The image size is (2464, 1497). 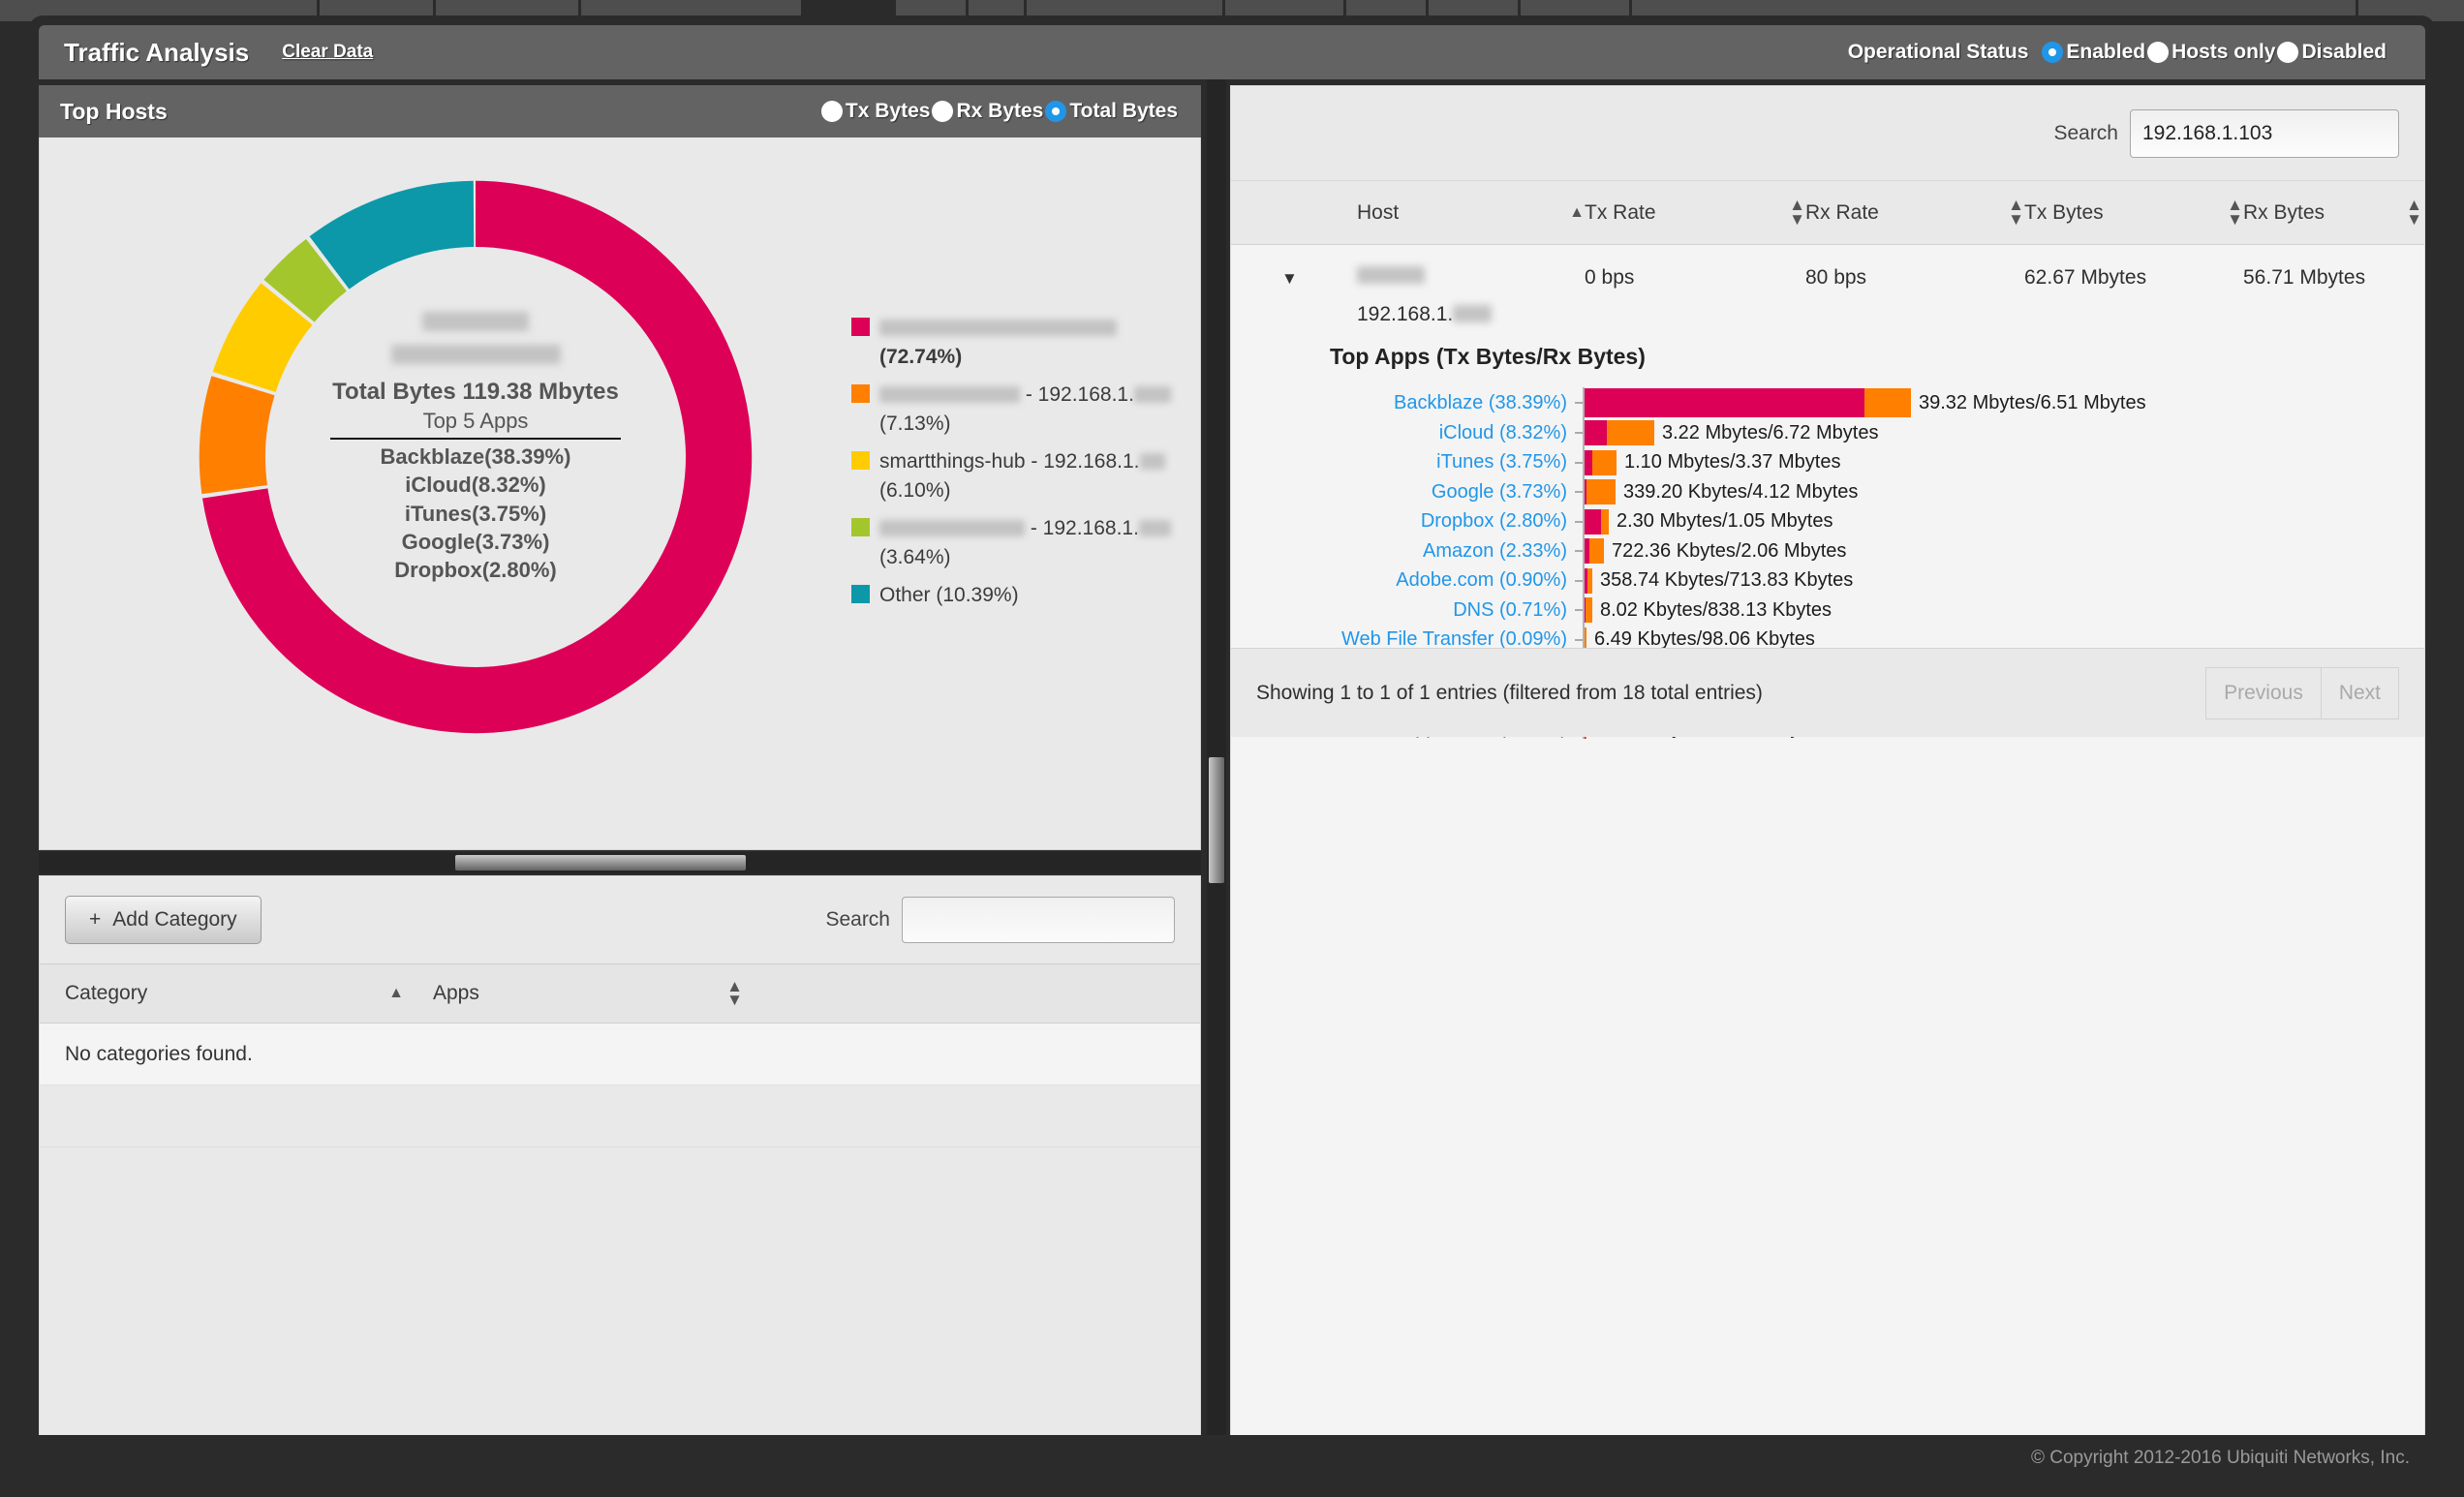 What do you see at coordinates (1403, 463) in the screenshot?
I see `app-bar-label: iTunes (3.75%)` at bounding box center [1403, 463].